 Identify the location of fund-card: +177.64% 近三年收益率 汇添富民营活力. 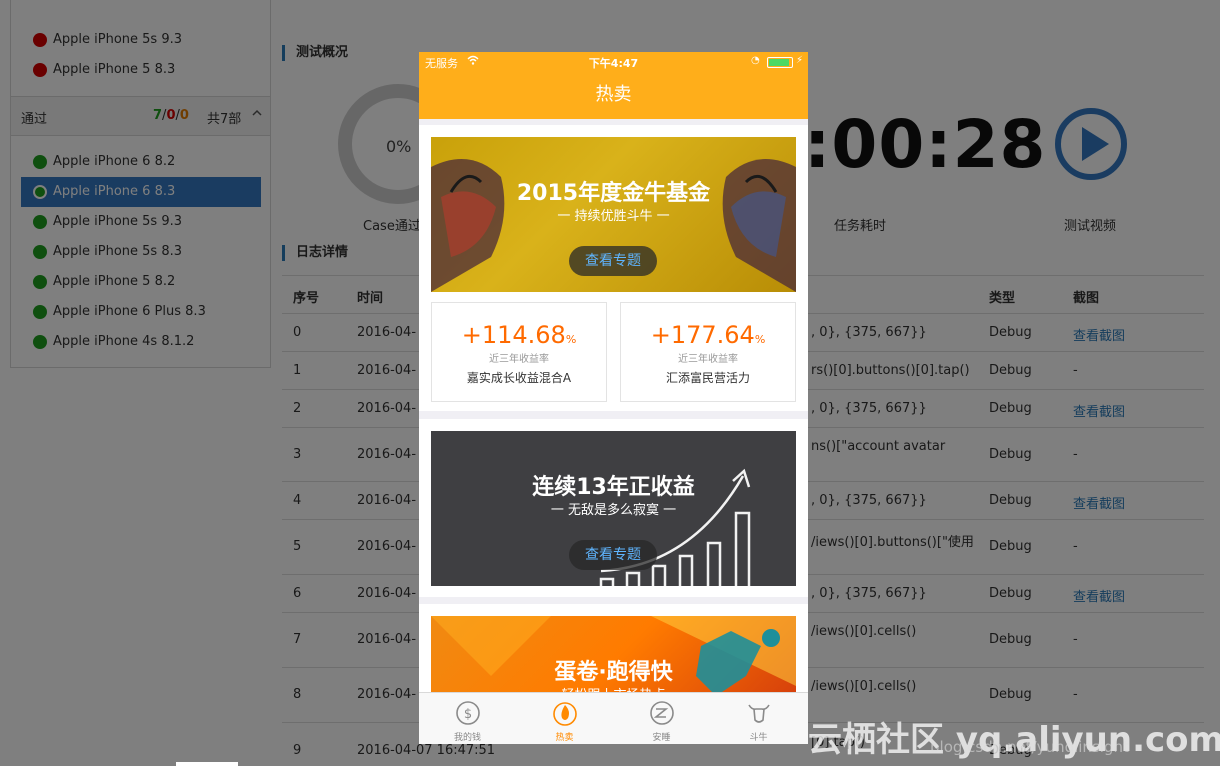
(708, 352).